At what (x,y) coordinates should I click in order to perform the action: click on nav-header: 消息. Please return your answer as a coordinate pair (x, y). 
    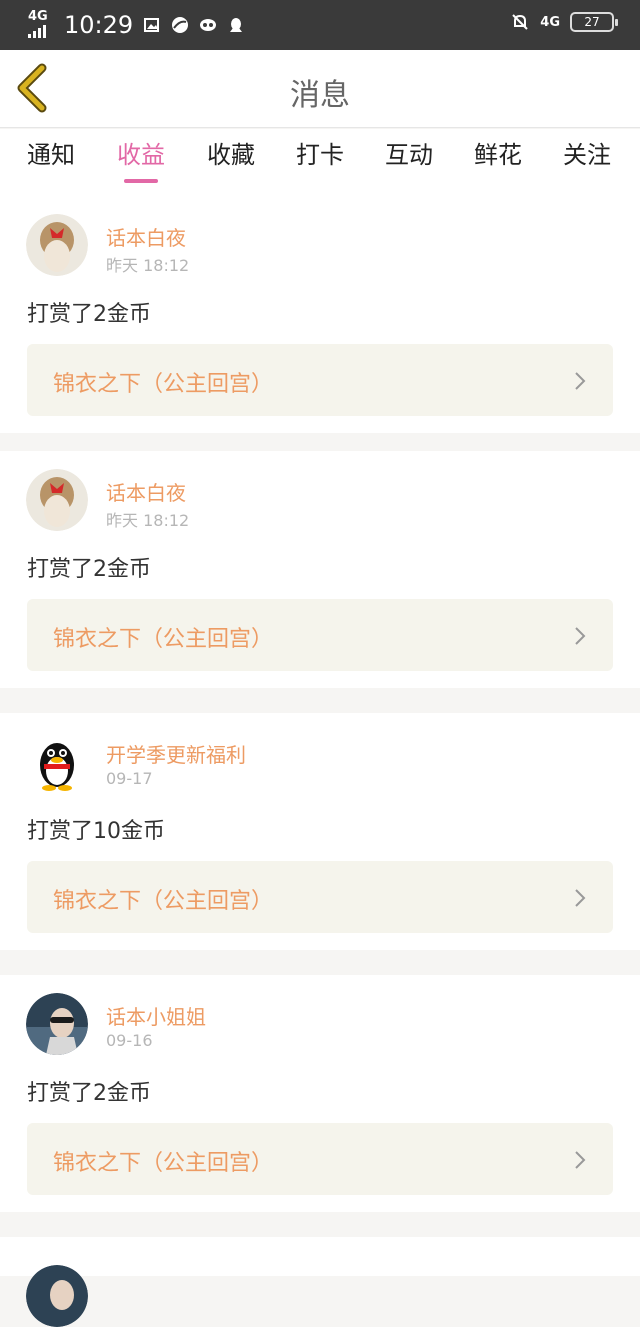
    Looking at the image, I should click on (320, 89).